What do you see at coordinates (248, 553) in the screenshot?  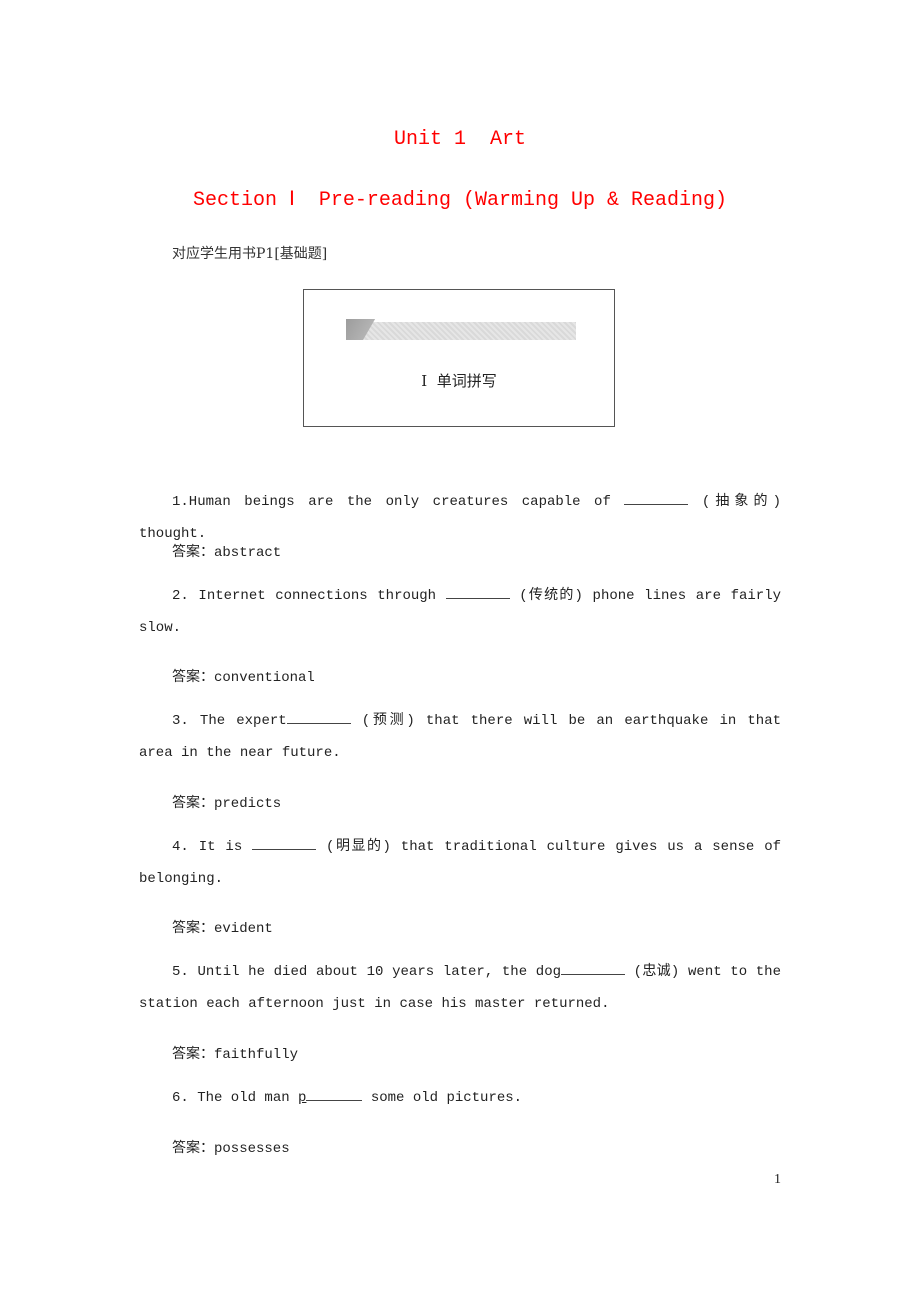 I see `answer-value: abstract` at bounding box center [248, 553].